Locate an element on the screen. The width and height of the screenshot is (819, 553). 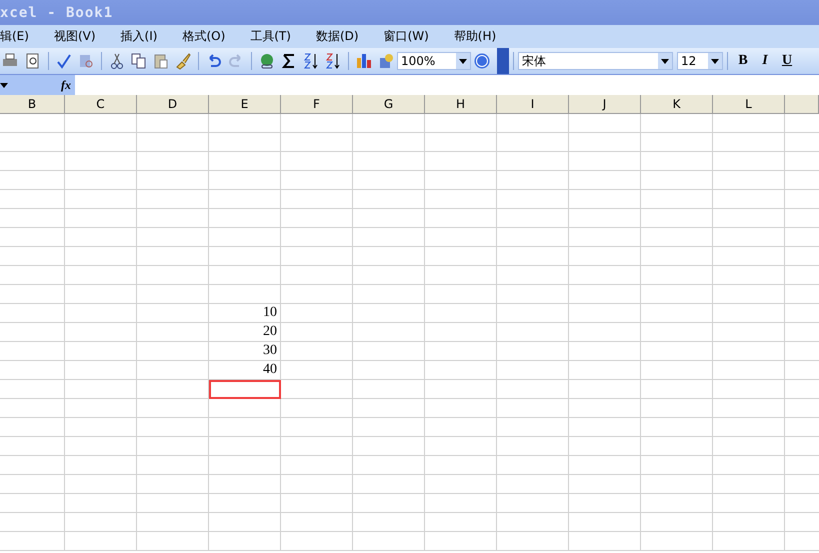
table-cell: 10 is located at coordinates (245, 313).